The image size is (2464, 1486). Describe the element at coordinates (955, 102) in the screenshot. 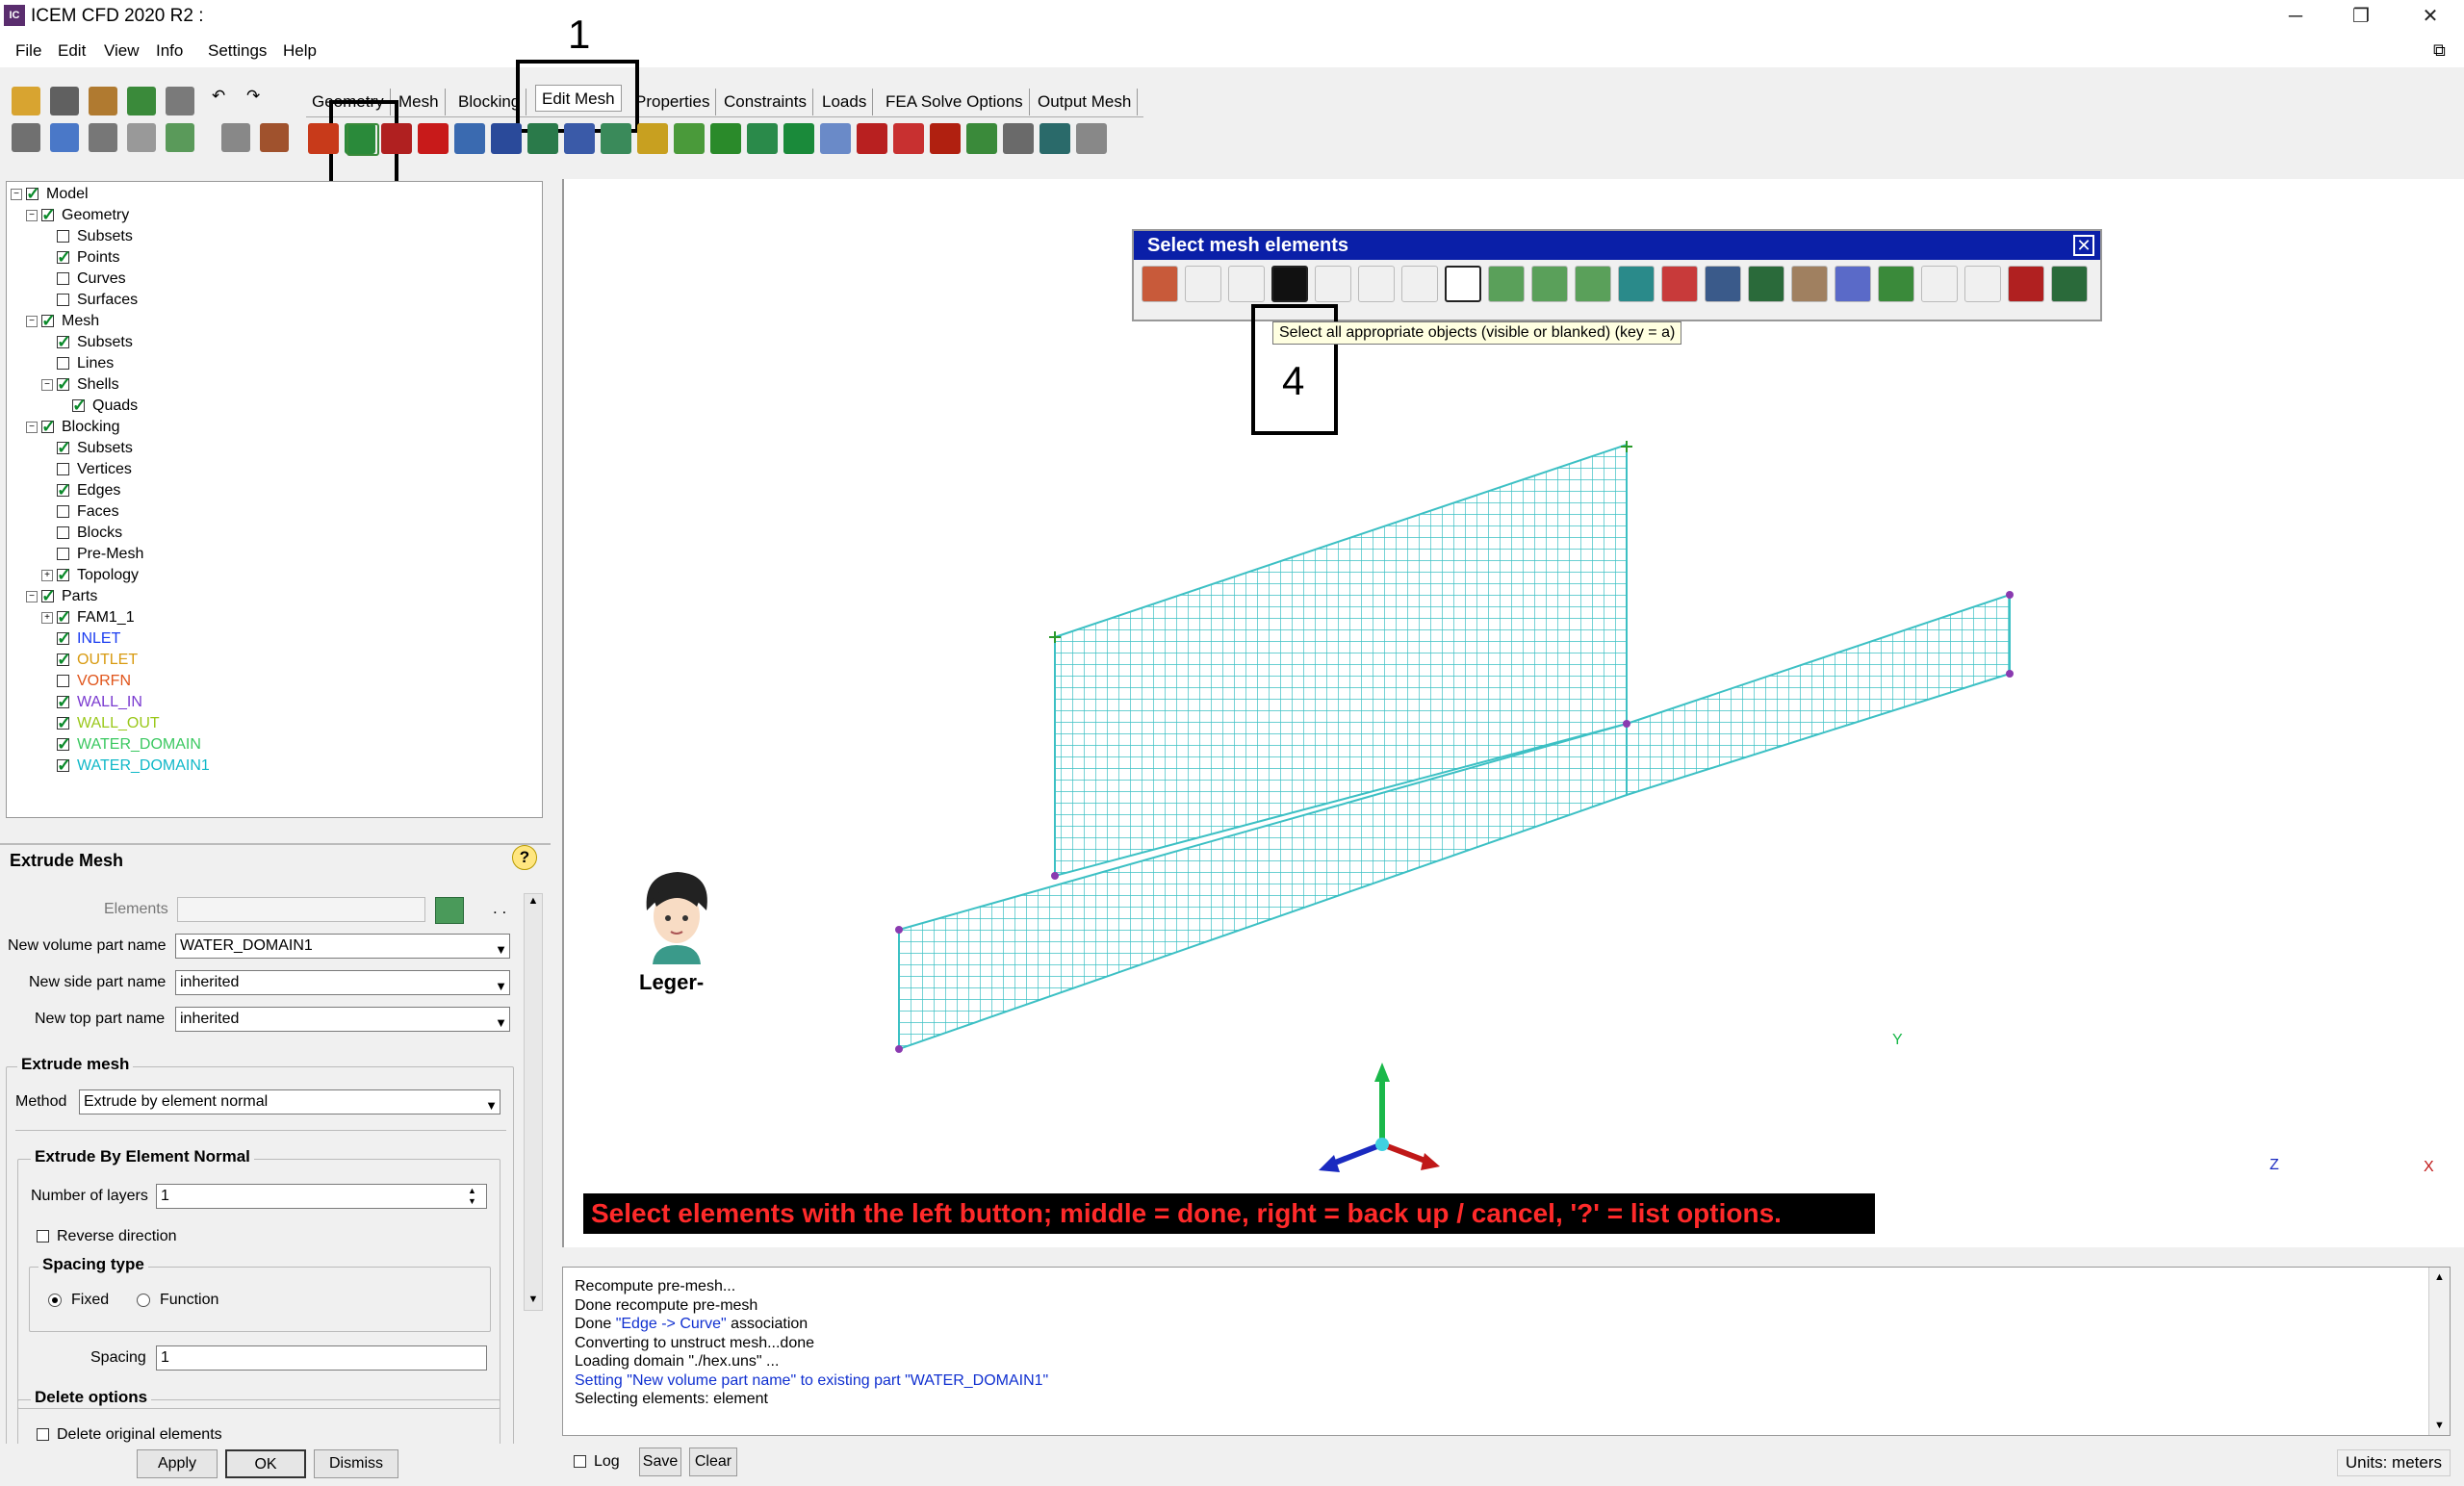

I see `tab-fea-solve-options: FEA Solve Options` at that location.